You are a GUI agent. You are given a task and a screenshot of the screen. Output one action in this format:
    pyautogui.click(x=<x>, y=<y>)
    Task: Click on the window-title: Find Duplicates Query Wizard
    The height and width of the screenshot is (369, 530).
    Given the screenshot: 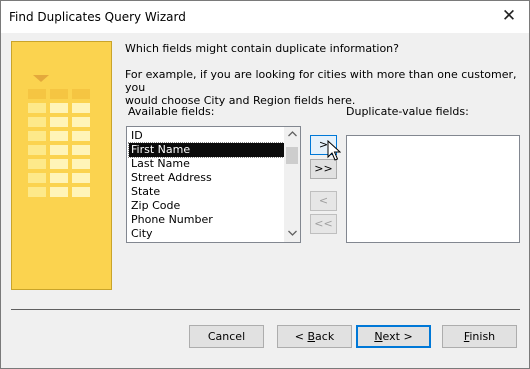 What is the action you would take?
    pyautogui.click(x=97, y=17)
    